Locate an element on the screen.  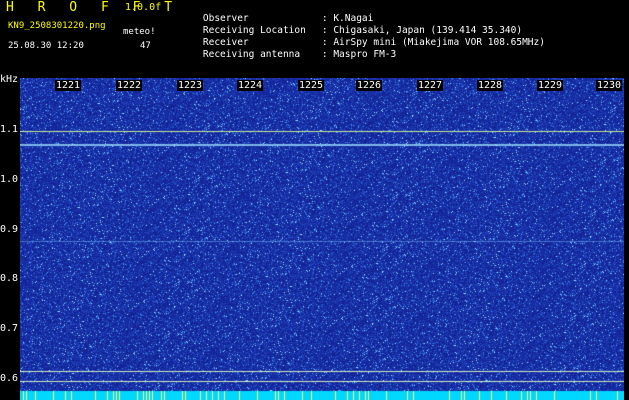
x-tick-label: 1227 is located at coordinates (430, 85).